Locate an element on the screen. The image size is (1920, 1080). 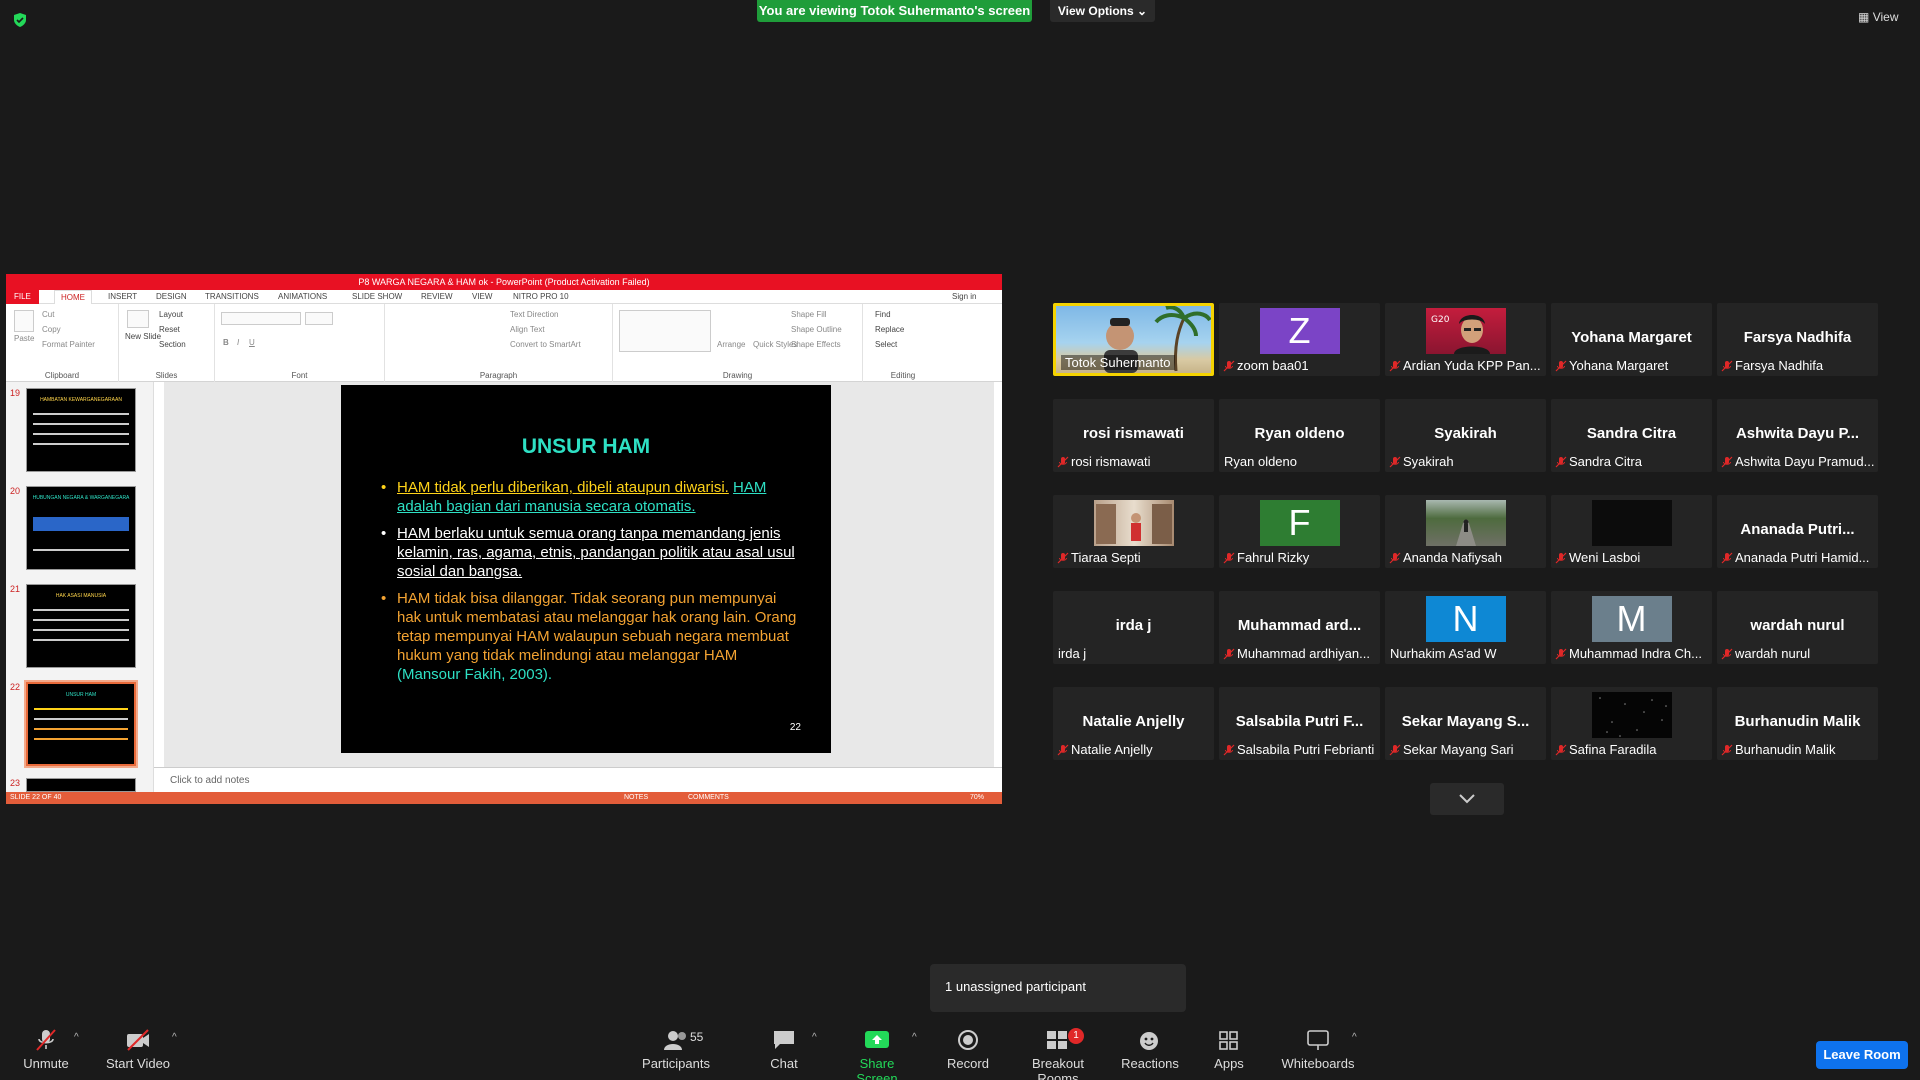
drawing-label: Drawing is located at coordinates (737, 375).